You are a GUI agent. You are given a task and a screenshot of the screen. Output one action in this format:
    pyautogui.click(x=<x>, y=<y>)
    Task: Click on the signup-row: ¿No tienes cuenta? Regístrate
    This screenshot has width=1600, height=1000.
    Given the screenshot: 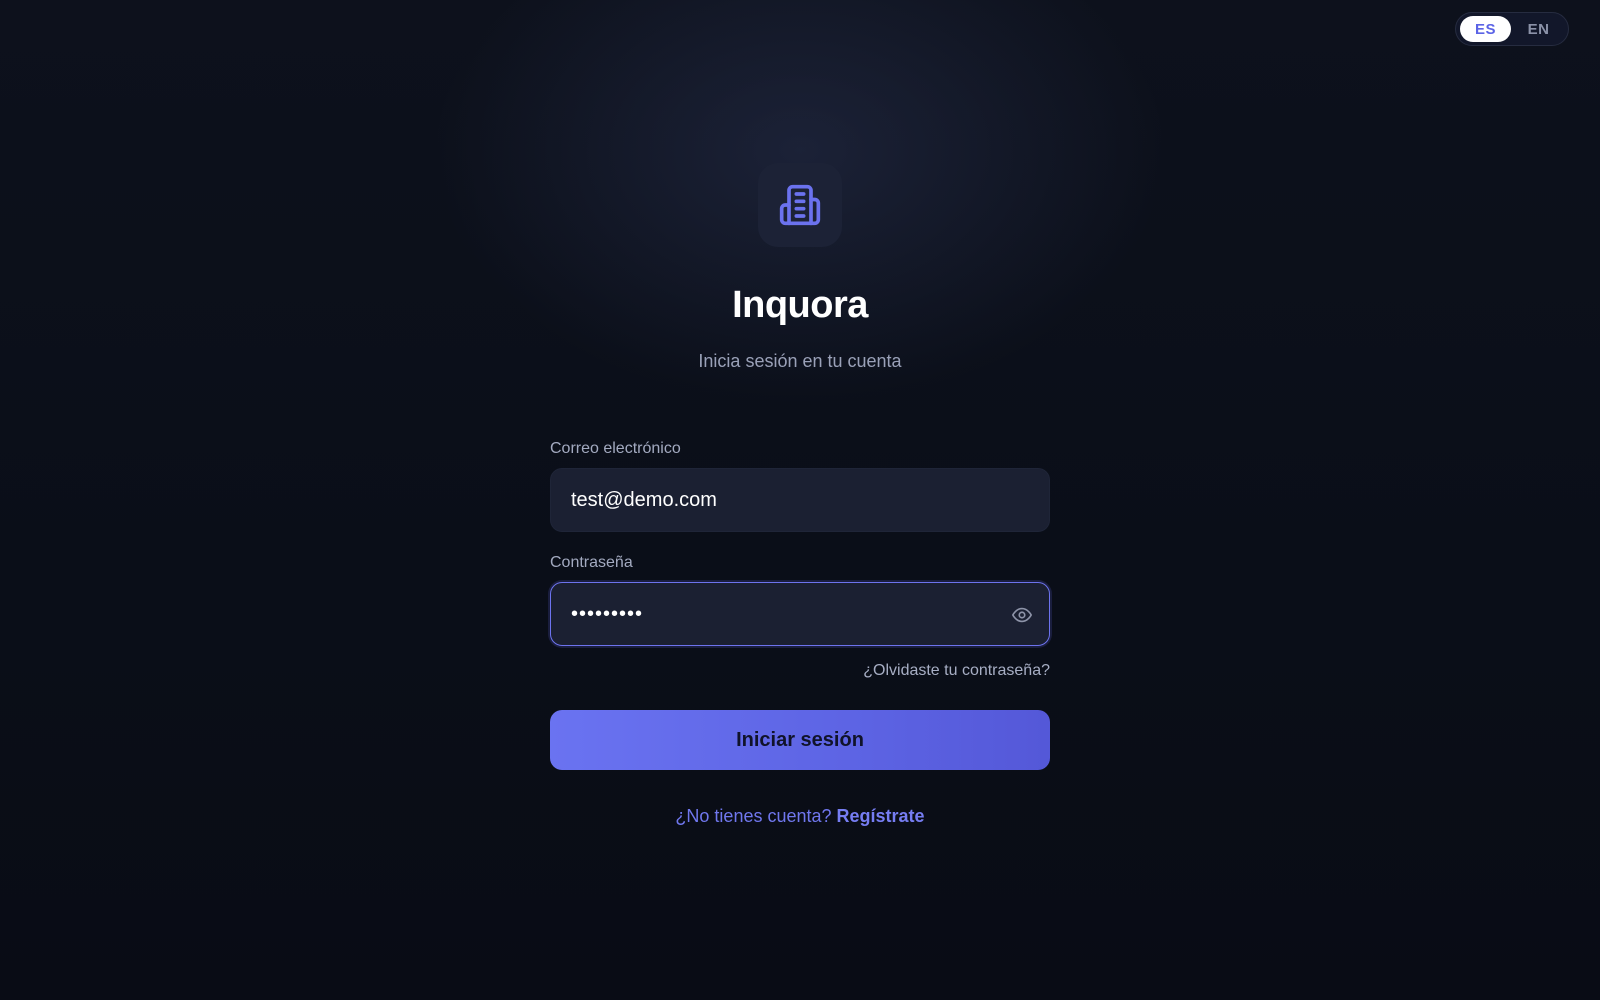 What is the action you would take?
    pyautogui.click(x=800, y=816)
    